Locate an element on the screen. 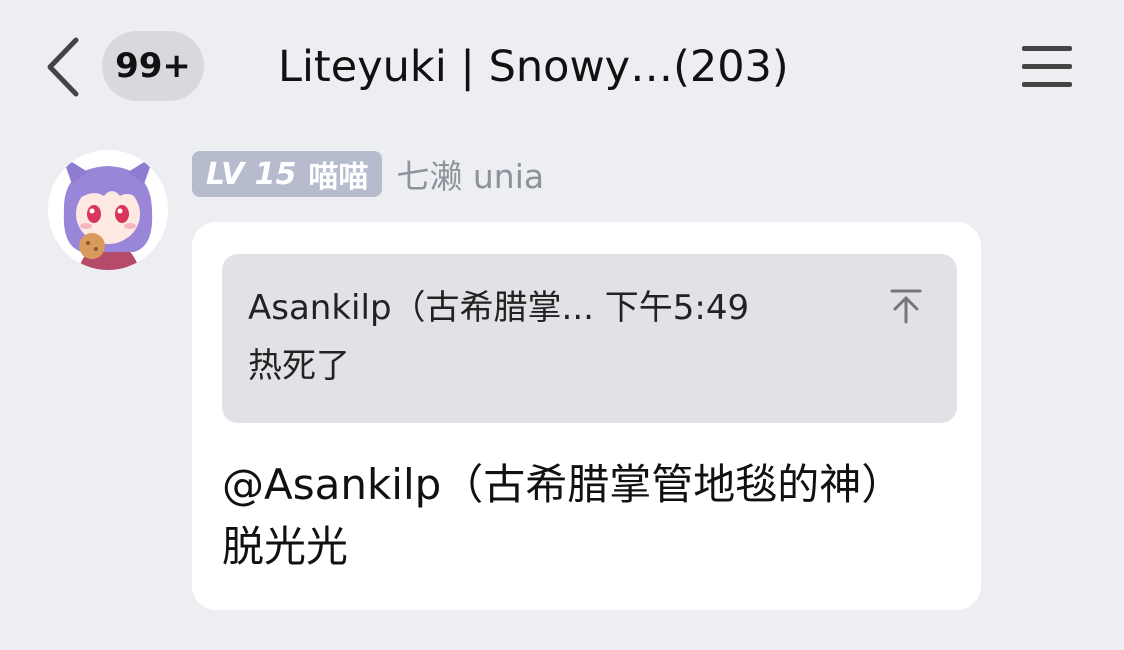 The height and width of the screenshot is (650, 1124). back-button is located at coordinates (63, 67).